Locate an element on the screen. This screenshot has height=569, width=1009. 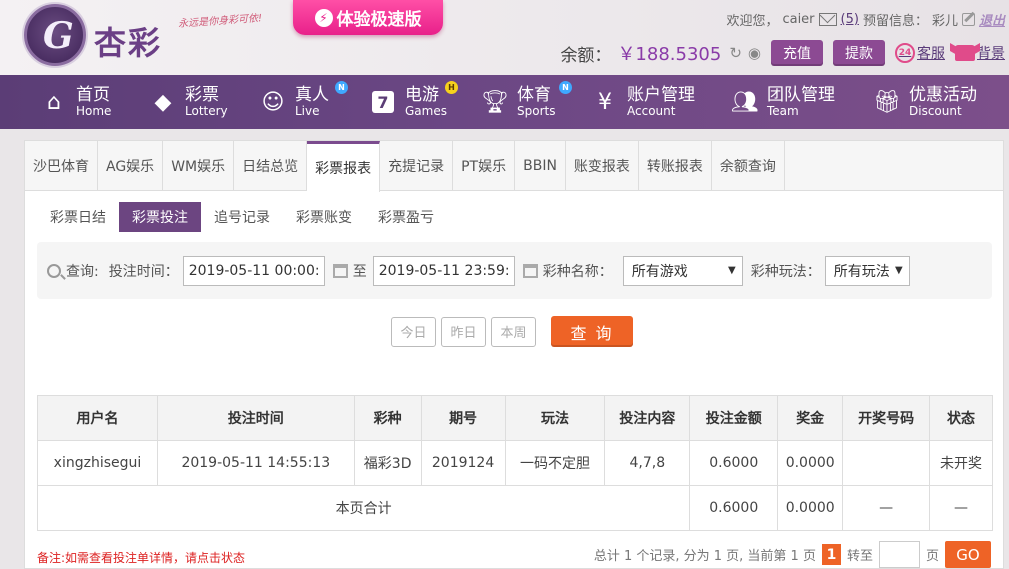
fast-version-label: 体验极速版 is located at coordinates (379, 20).